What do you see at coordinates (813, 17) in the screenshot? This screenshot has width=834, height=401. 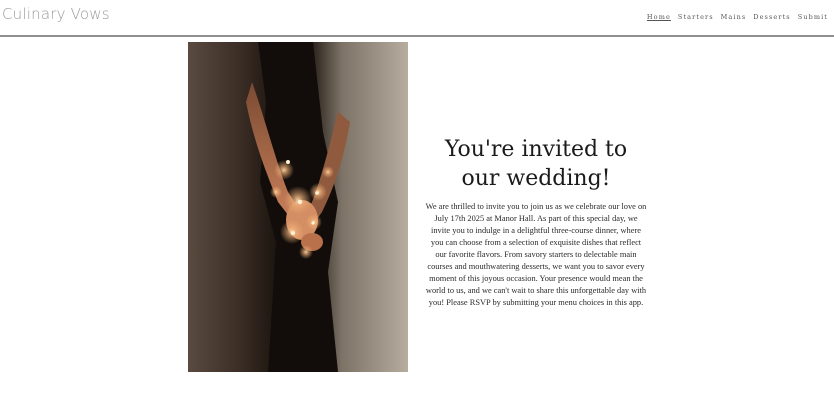 I see `nav-submit: Submit` at bounding box center [813, 17].